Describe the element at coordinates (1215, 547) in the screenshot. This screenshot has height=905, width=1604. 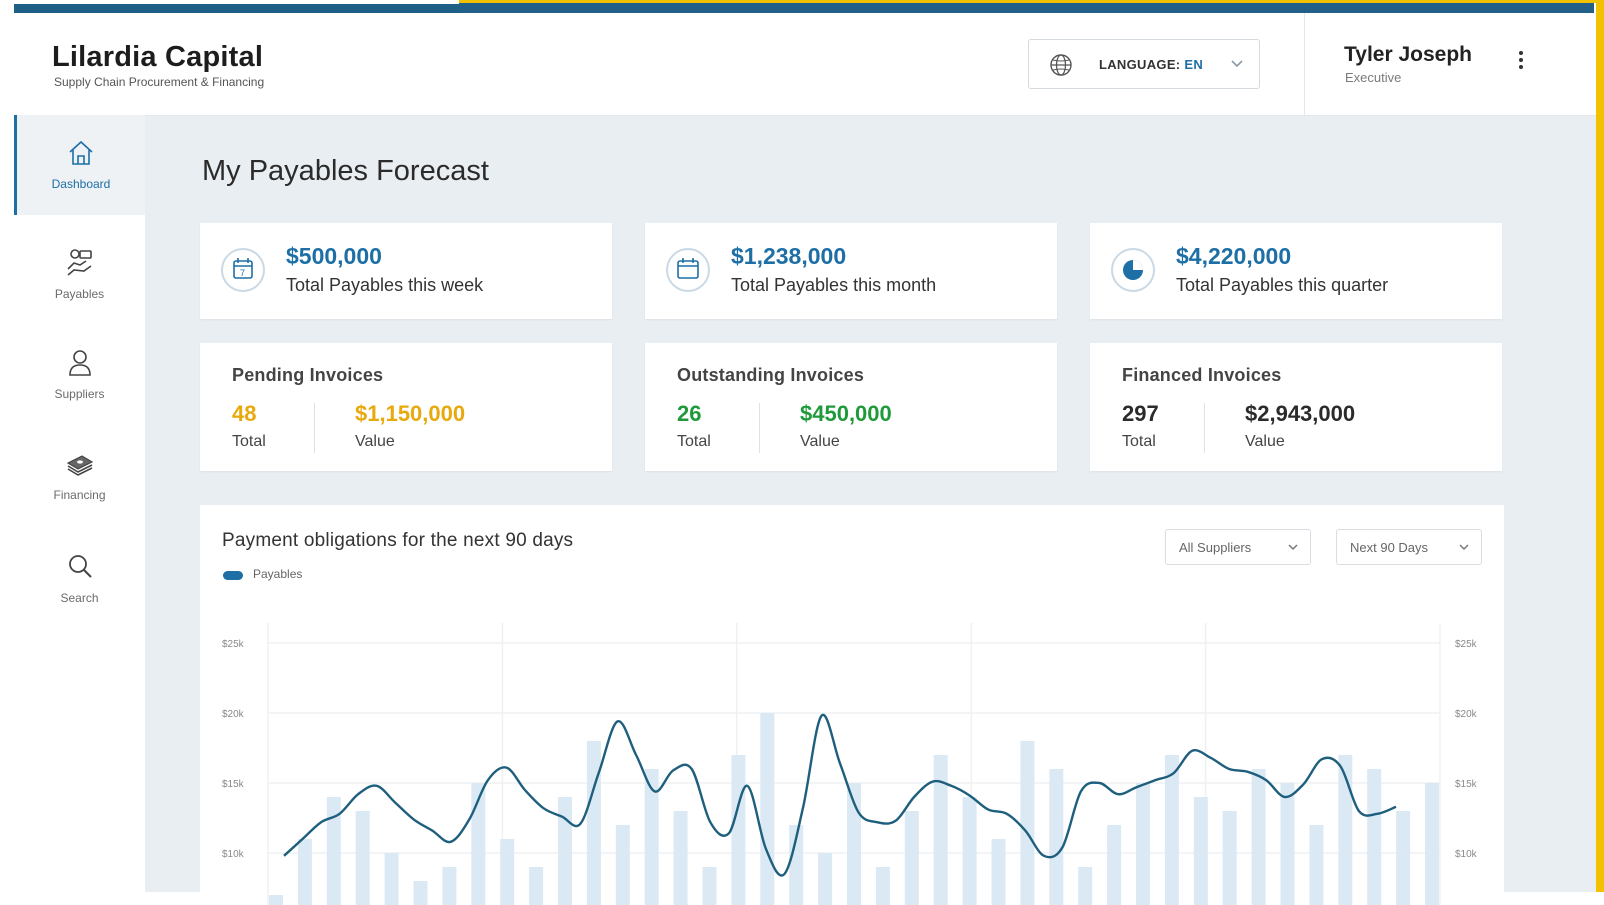
I see `dropdown-value: All Suppliers` at that location.